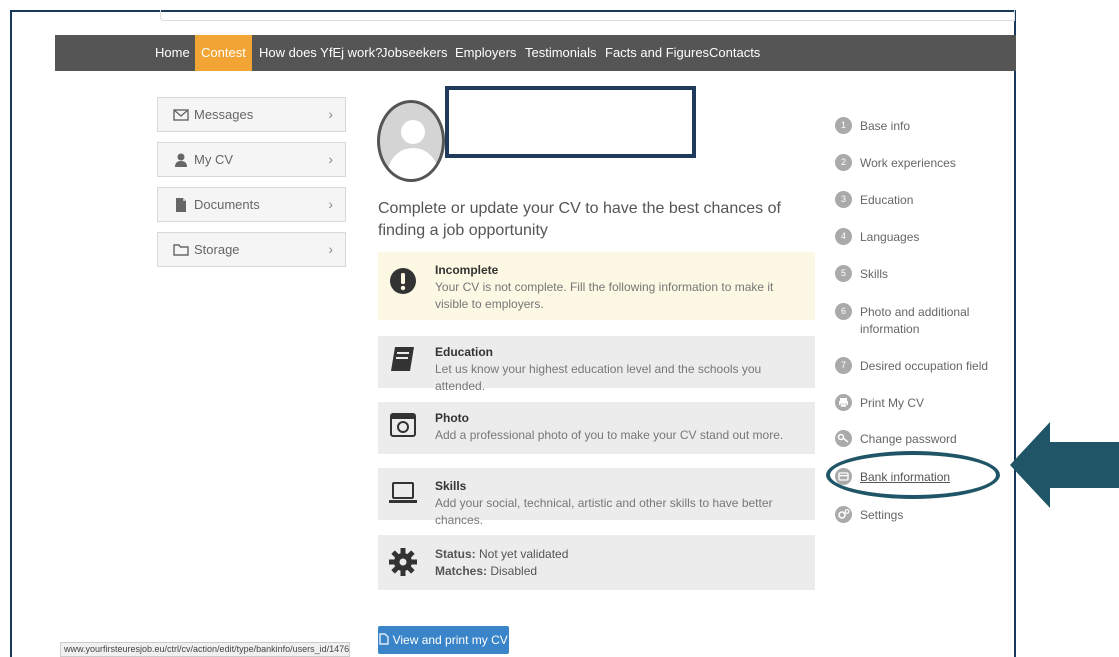 The image size is (1119, 657). I want to click on sidebar-item-label: Messages, so click(224, 114).